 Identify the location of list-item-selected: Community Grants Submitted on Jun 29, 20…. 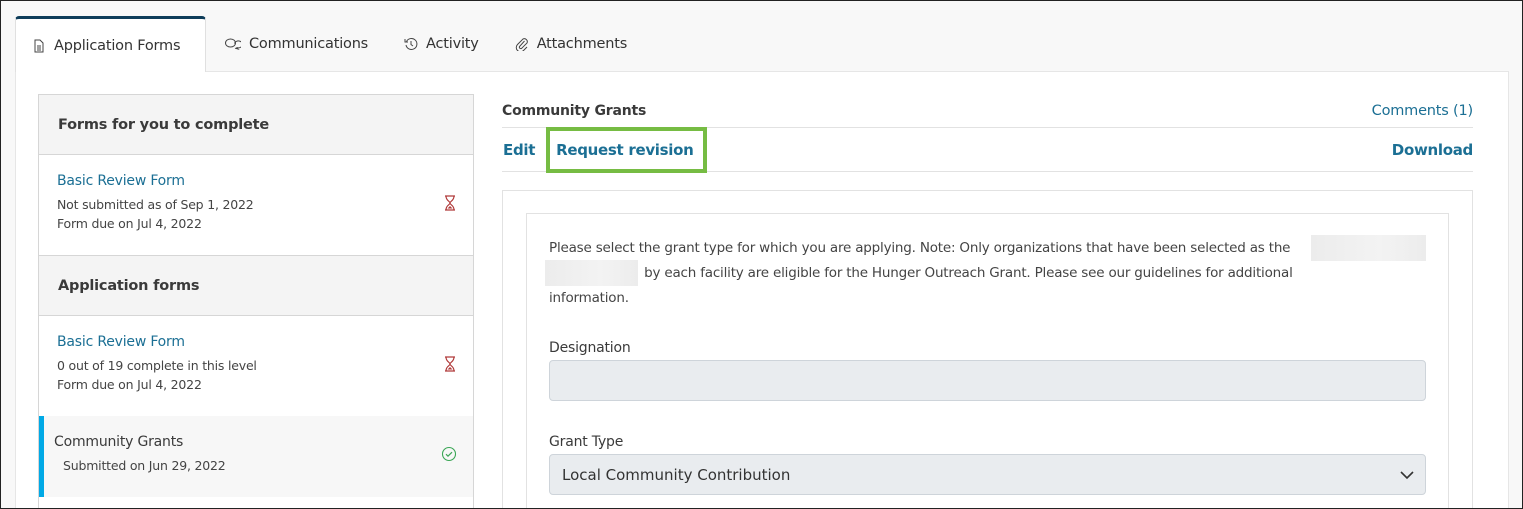
(256, 456).